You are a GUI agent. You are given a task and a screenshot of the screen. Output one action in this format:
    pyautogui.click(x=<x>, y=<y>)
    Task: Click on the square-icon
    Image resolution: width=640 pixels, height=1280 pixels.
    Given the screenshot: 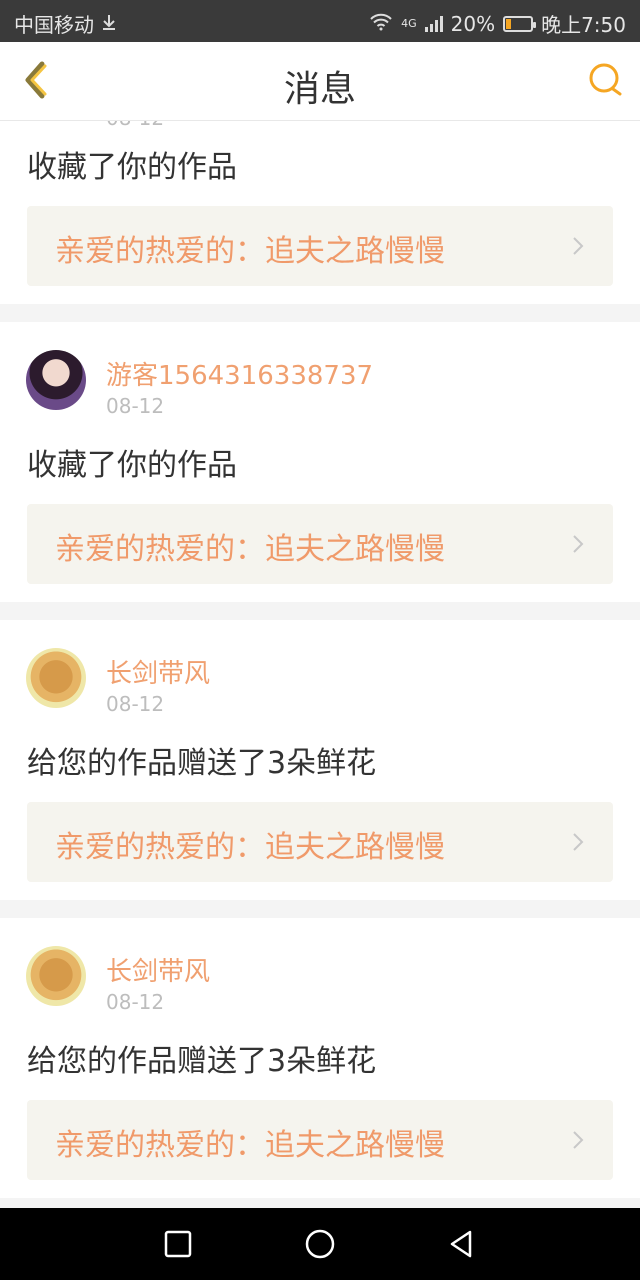 What is the action you would take?
    pyautogui.click(x=178, y=1244)
    